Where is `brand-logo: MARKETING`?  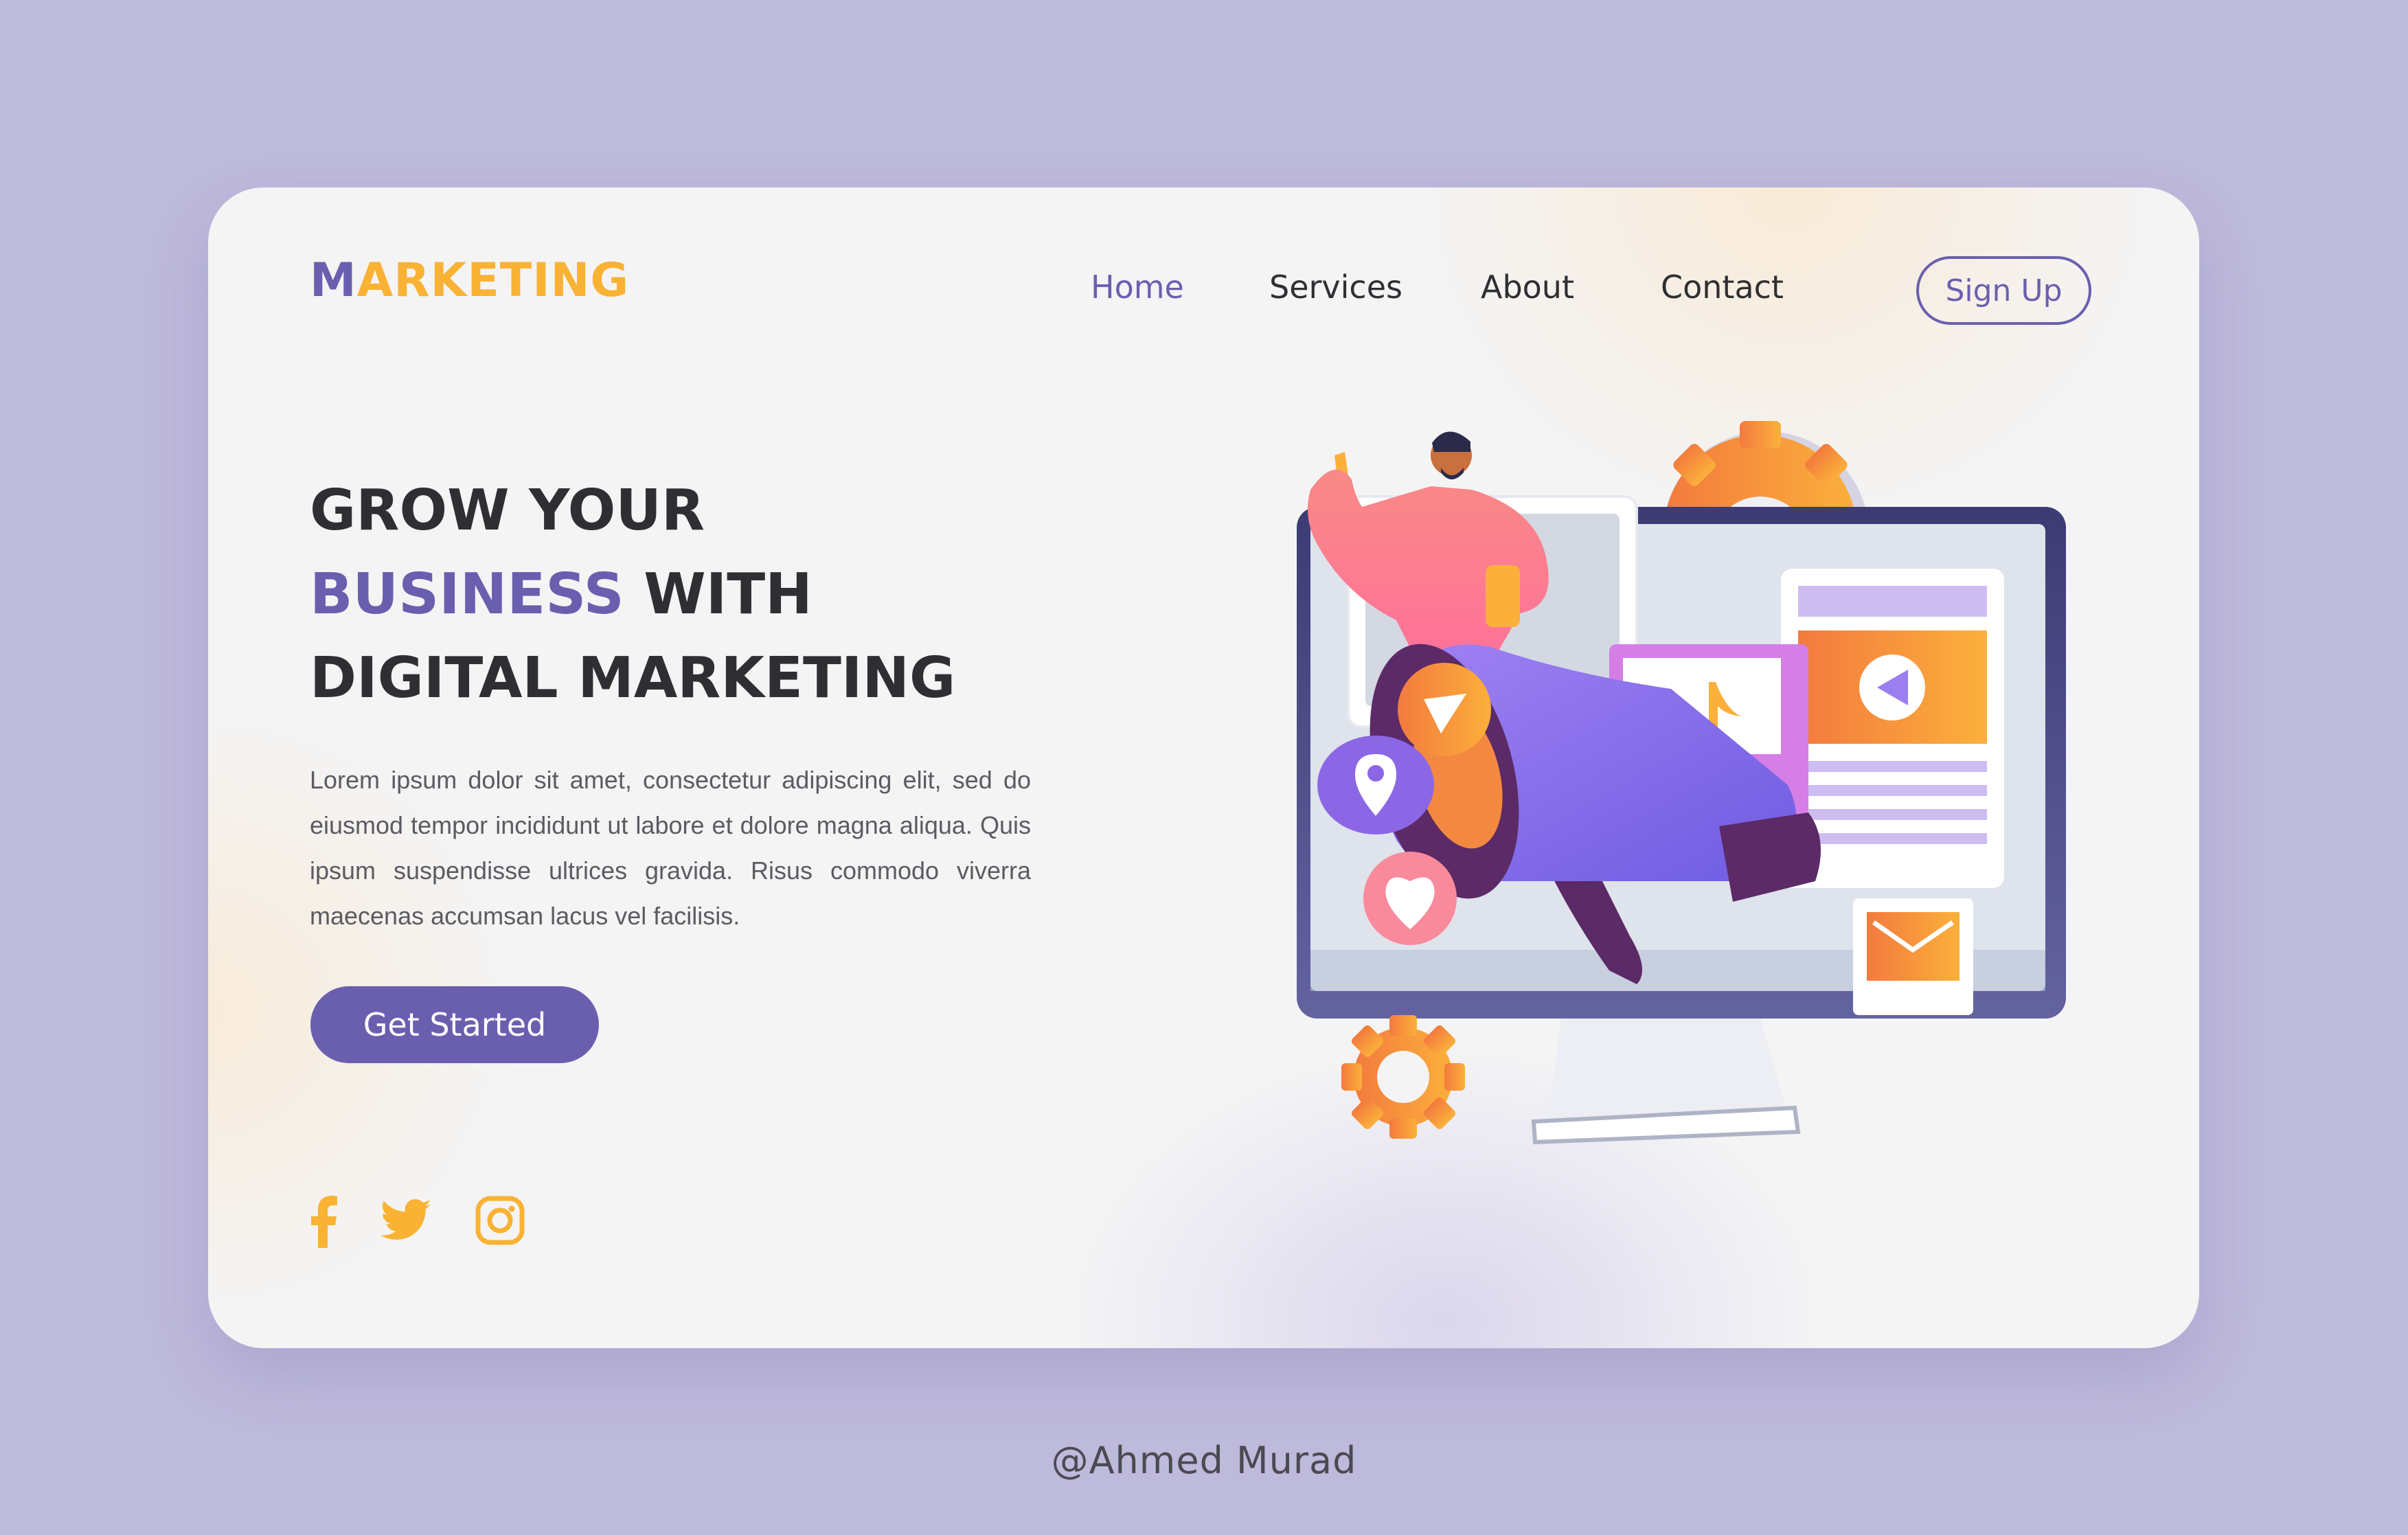 brand-logo: MARKETING is located at coordinates (469, 281).